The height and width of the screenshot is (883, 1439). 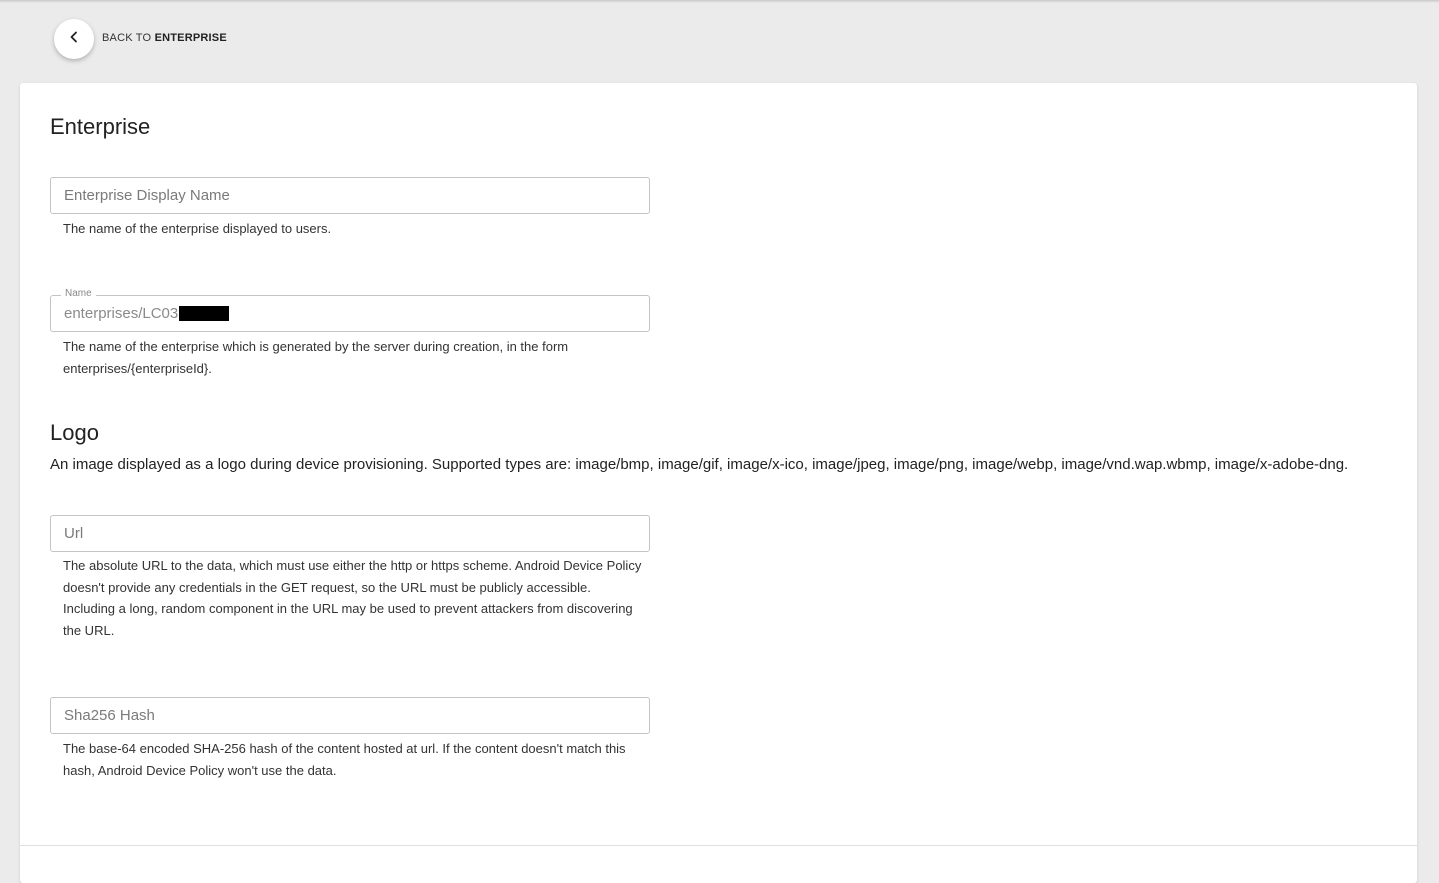 I want to click on sha256-field, so click(x=350, y=715).